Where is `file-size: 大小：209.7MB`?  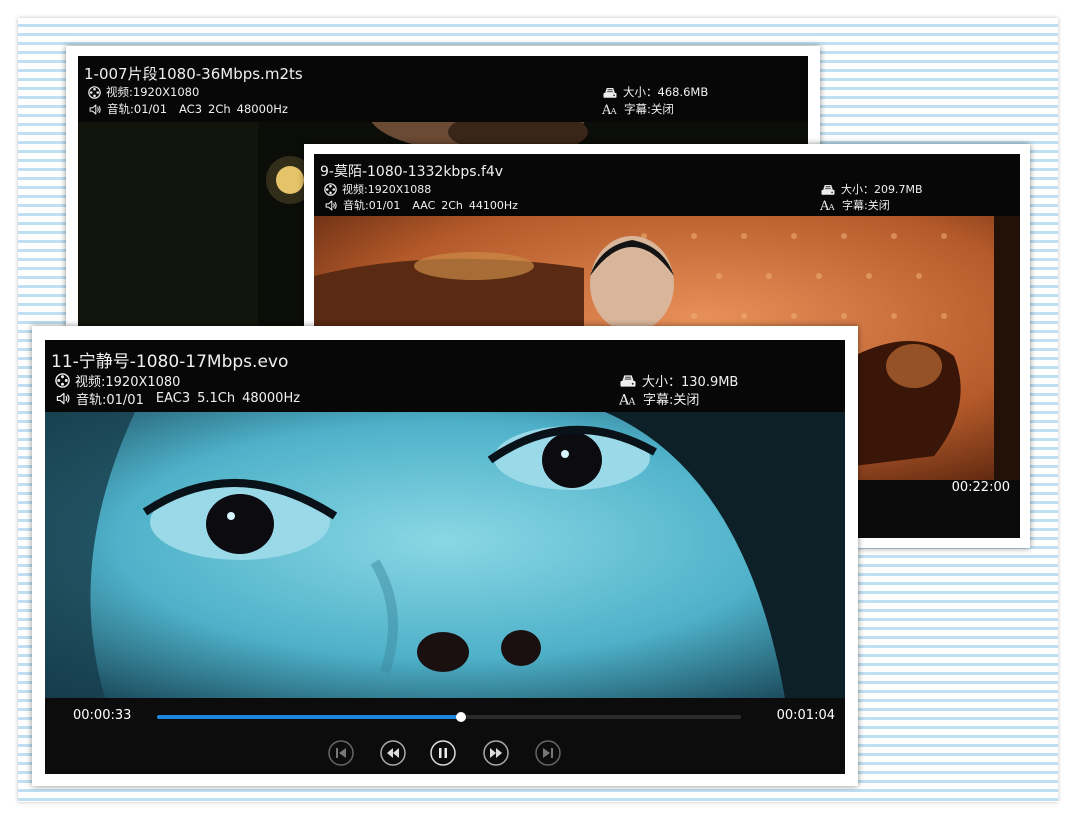 file-size: 大小：209.7MB is located at coordinates (882, 189).